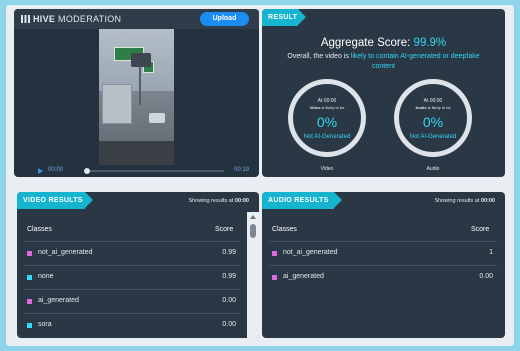 The image size is (520, 351). Describe the element at coordinates (136, 97) in the screenshot. I see `video-frame` at that location.